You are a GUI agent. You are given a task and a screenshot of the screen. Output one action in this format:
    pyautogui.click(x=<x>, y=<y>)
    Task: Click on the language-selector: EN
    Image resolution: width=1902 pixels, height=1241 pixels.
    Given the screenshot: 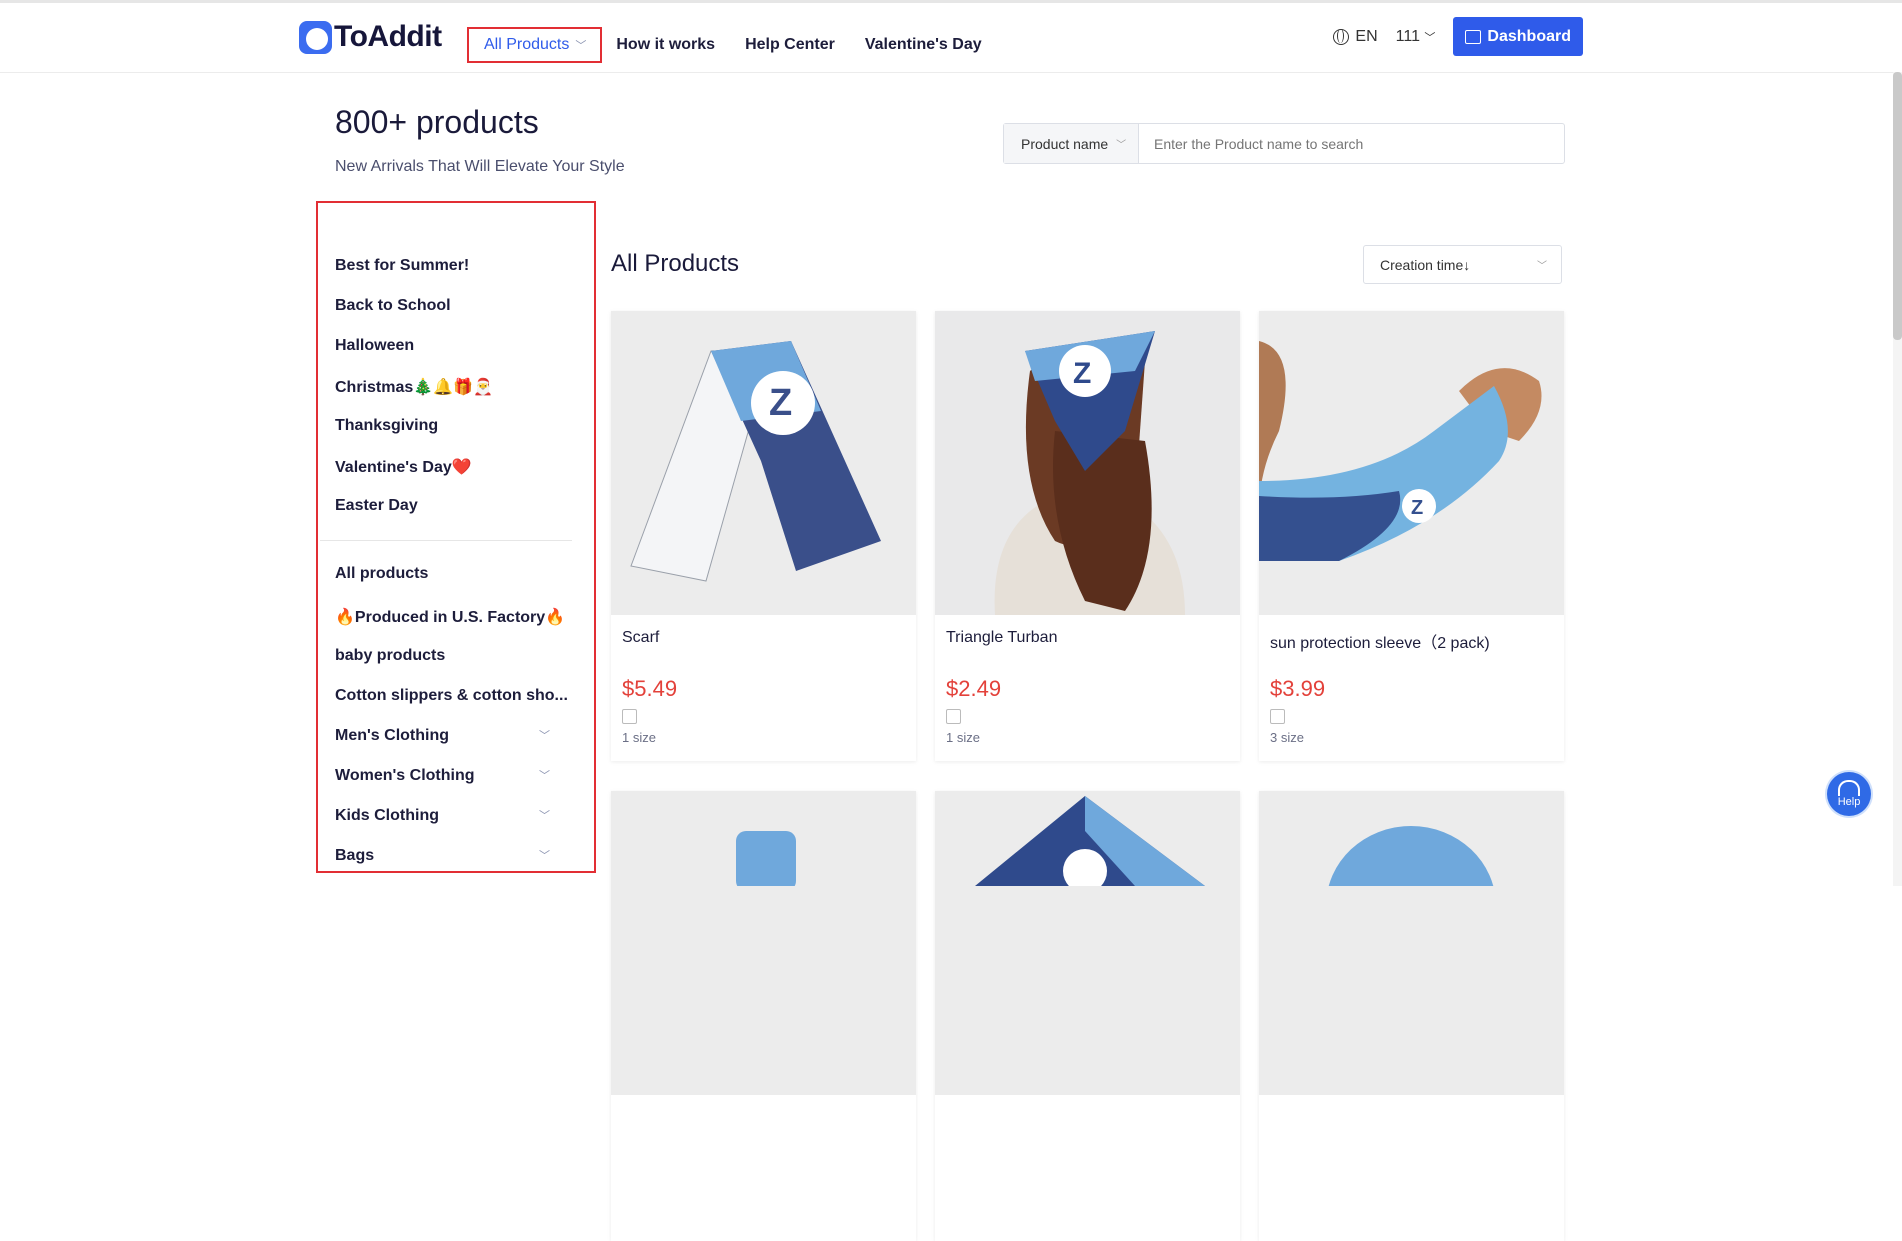 What is the action you would take?
    pyautogui.click(x=1355, y=36)
    